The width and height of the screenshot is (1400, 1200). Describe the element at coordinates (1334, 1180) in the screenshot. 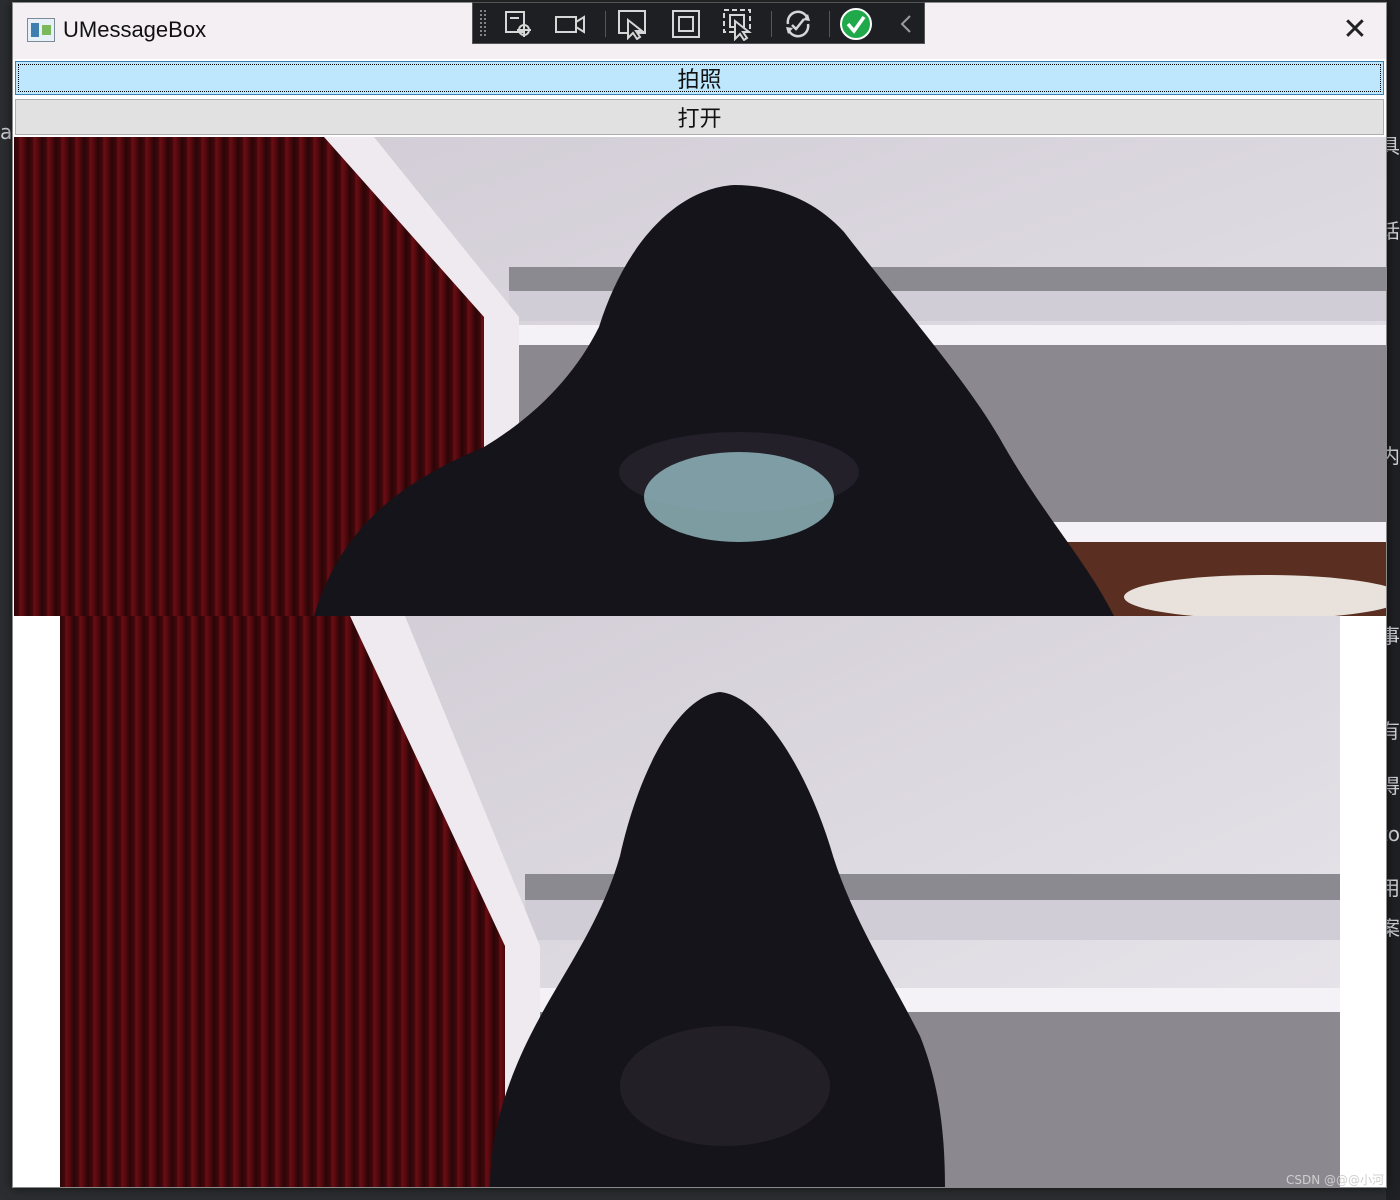

I see `watermark: CSDN @@@小河` at that location.